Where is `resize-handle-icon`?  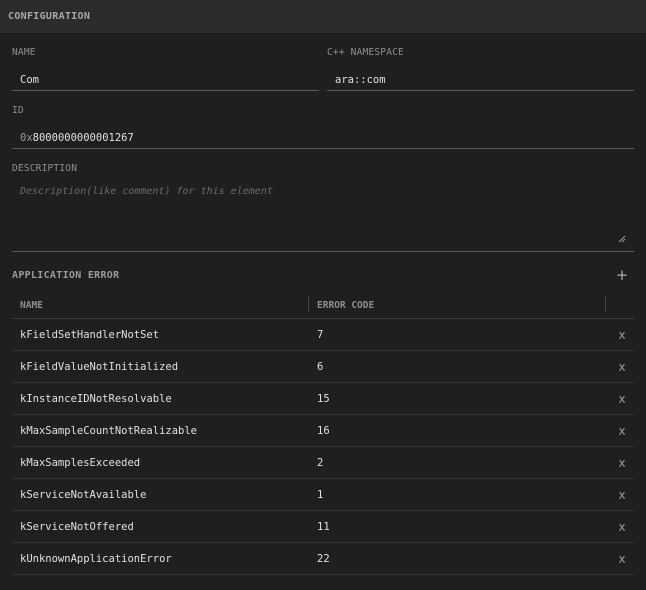 resize-handle-icon is located at coordinates (622, 239).